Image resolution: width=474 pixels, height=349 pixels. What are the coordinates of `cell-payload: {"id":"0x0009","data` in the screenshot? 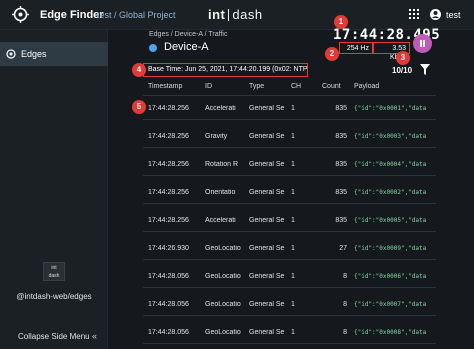 It's located at (390, 248).